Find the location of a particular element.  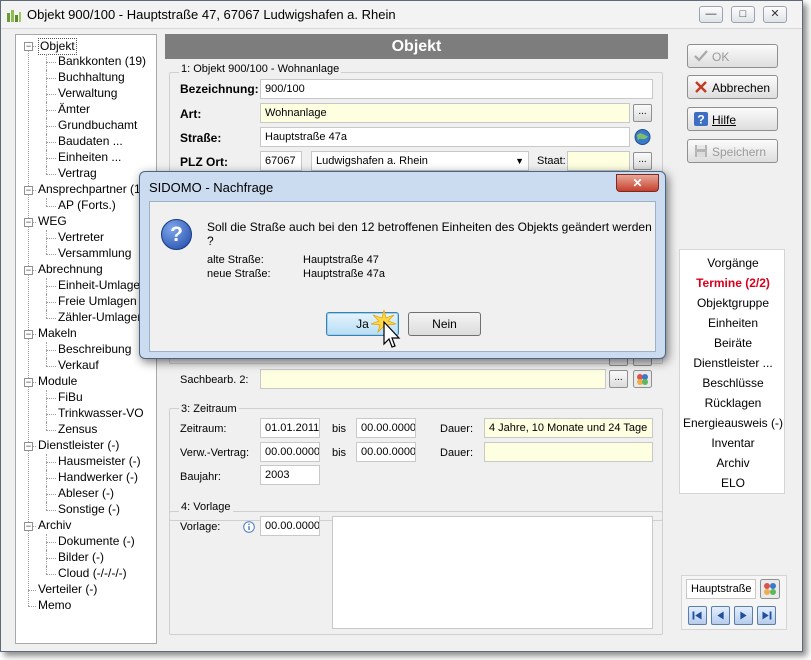

link-energieausweis: Energieausweis (-) is located at coordinates (733, 423).